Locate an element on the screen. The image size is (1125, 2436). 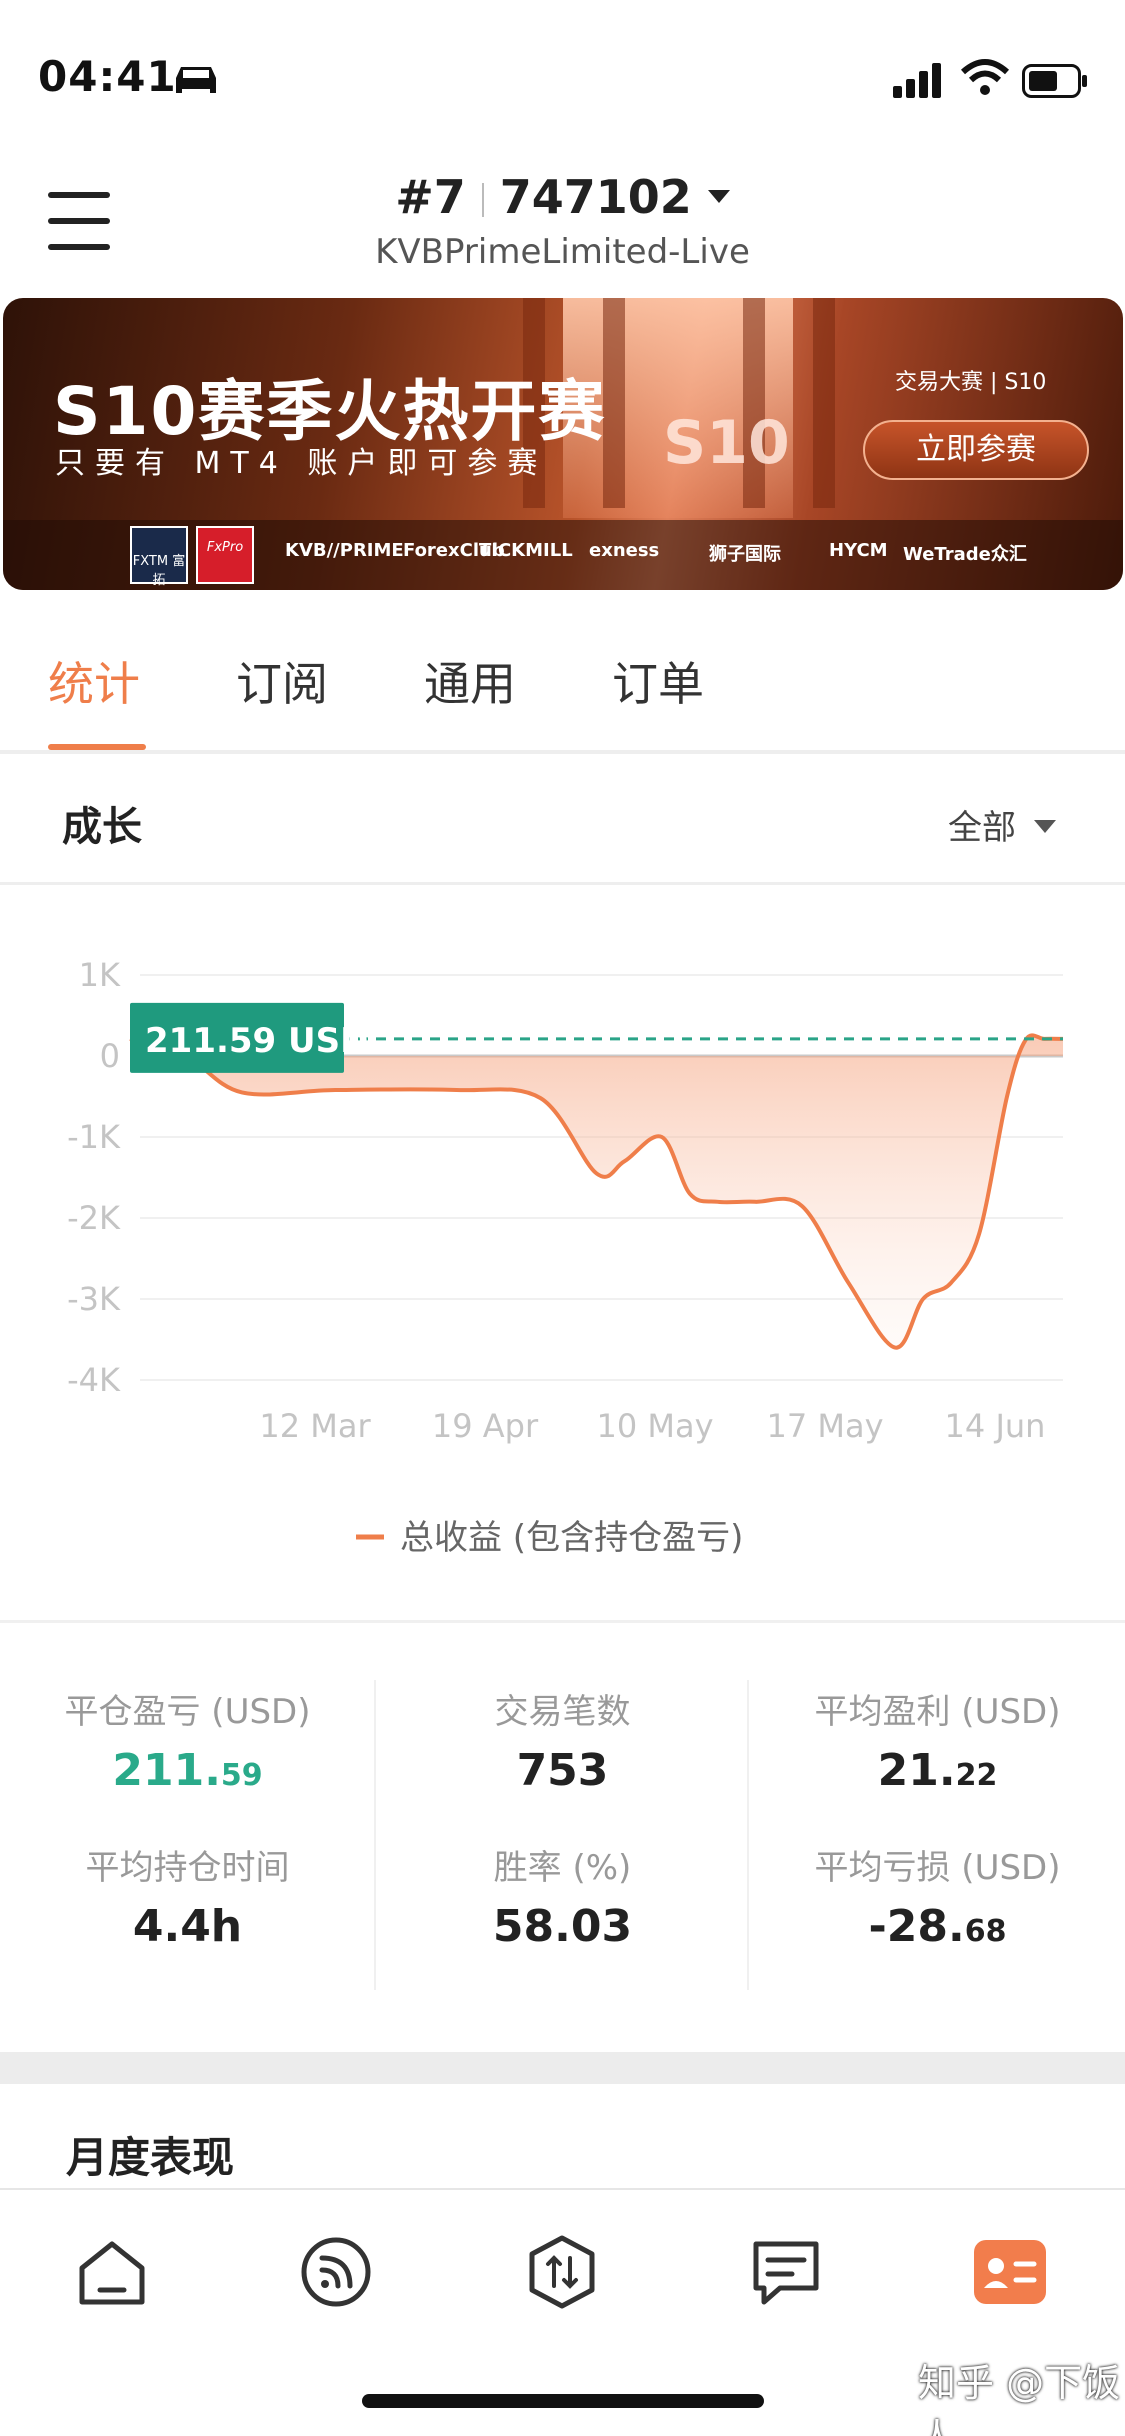
wifi-icon is located at coordinates (985, 77).